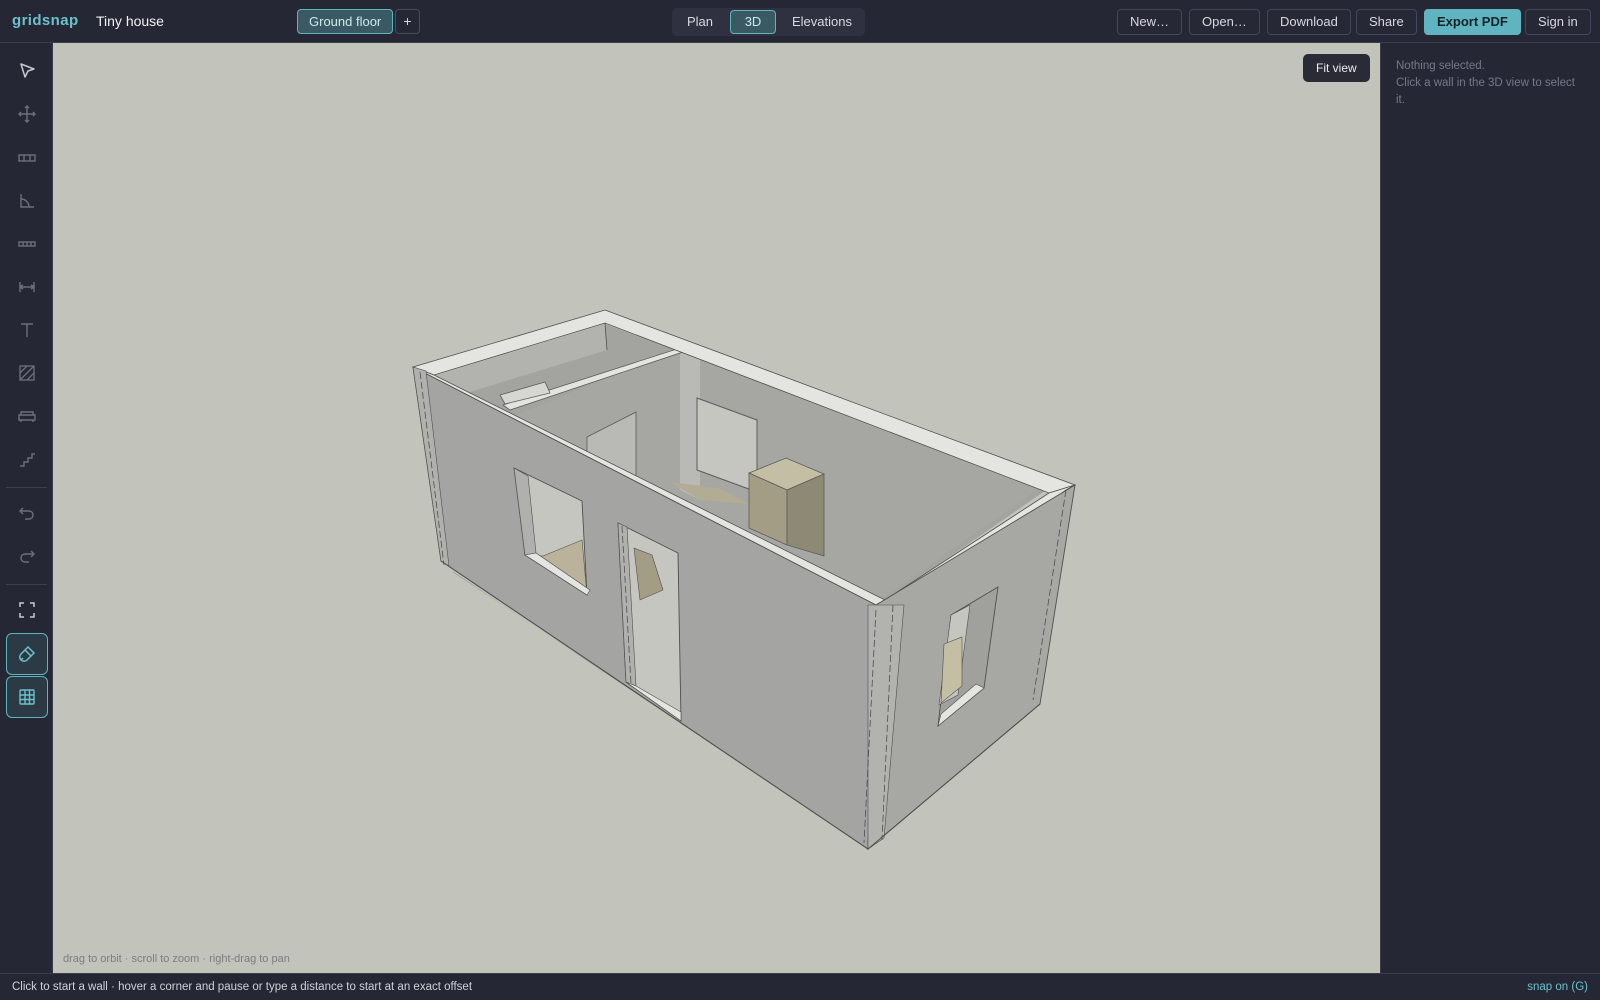  I want to click on cursor-icon, so click(27, 70).